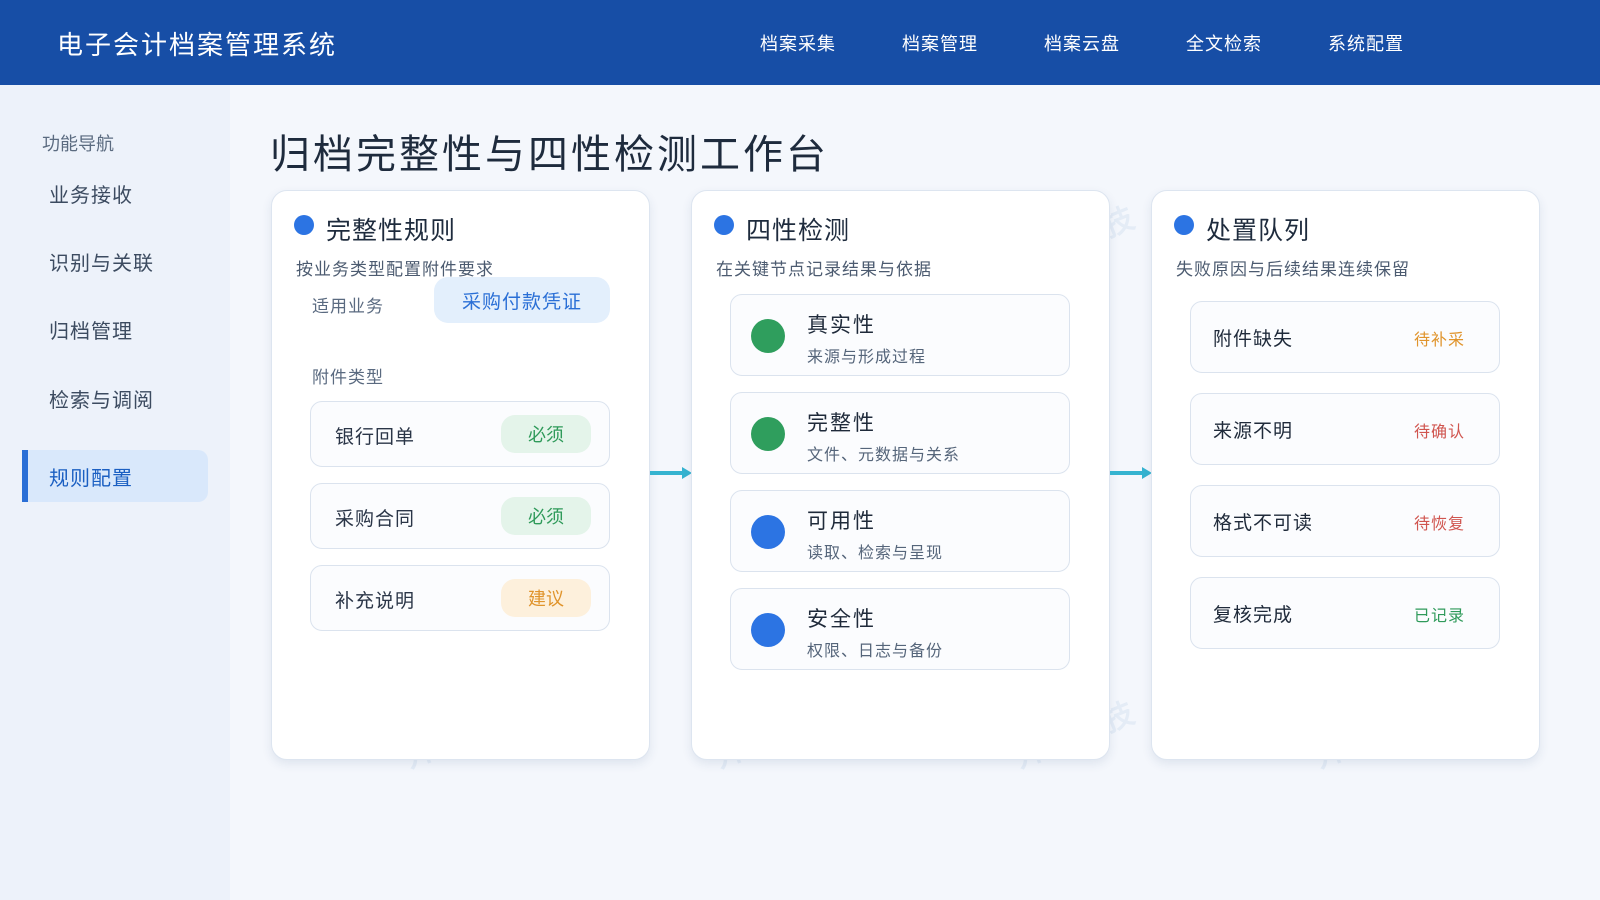 The image size is (1600, 900). I want to click on check-name: 真实性, so click(841, 325).